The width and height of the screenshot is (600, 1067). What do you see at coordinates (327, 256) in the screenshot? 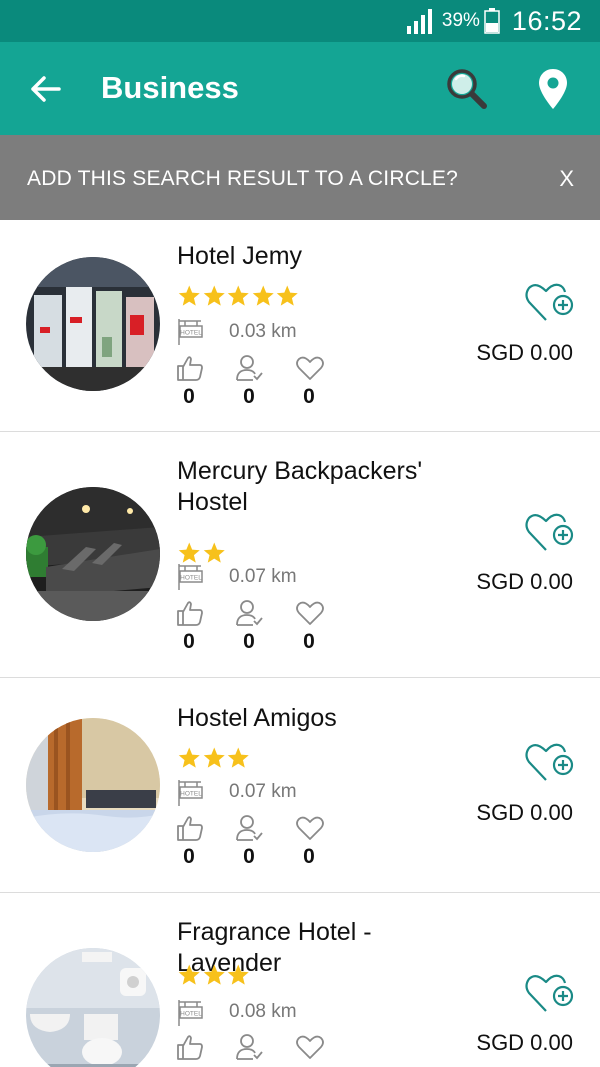
I see `business-name: Hotel Jemy` at bounding box center [327, 256].